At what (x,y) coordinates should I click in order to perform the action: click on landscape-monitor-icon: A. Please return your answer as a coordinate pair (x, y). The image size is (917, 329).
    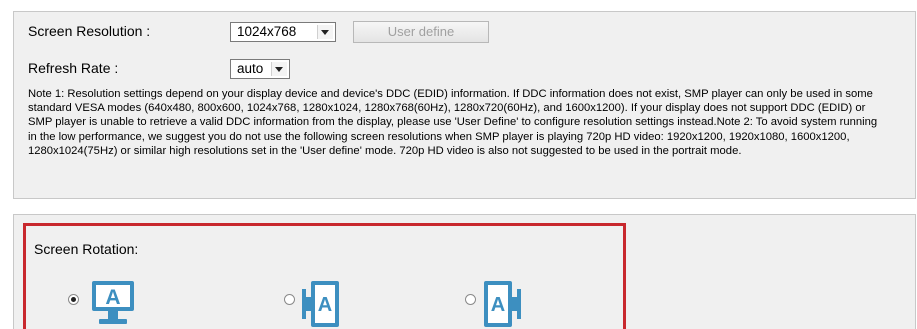
    Looking at the image, I should click on (113, 304).